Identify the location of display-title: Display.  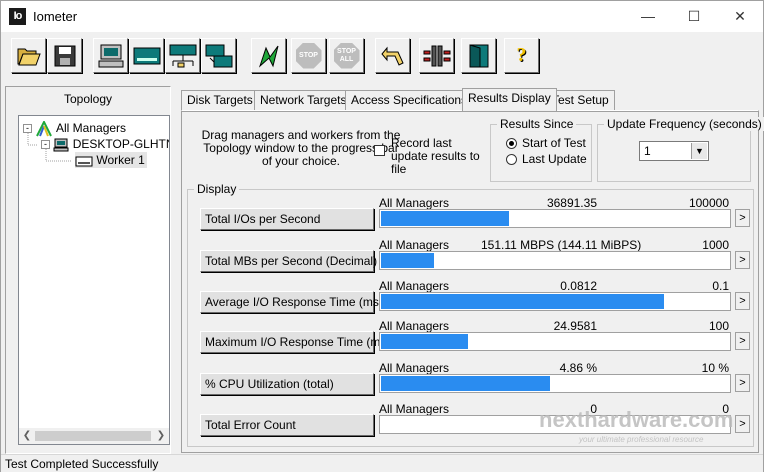
(217, 189).